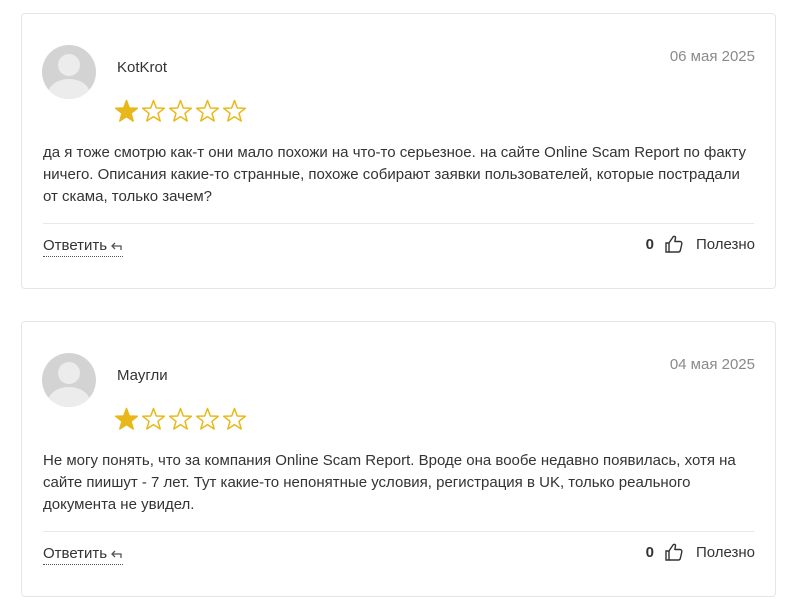  Describe the element at coordinates (142, 375) in the screenshot. I see `review-author: Маугли` at that location.